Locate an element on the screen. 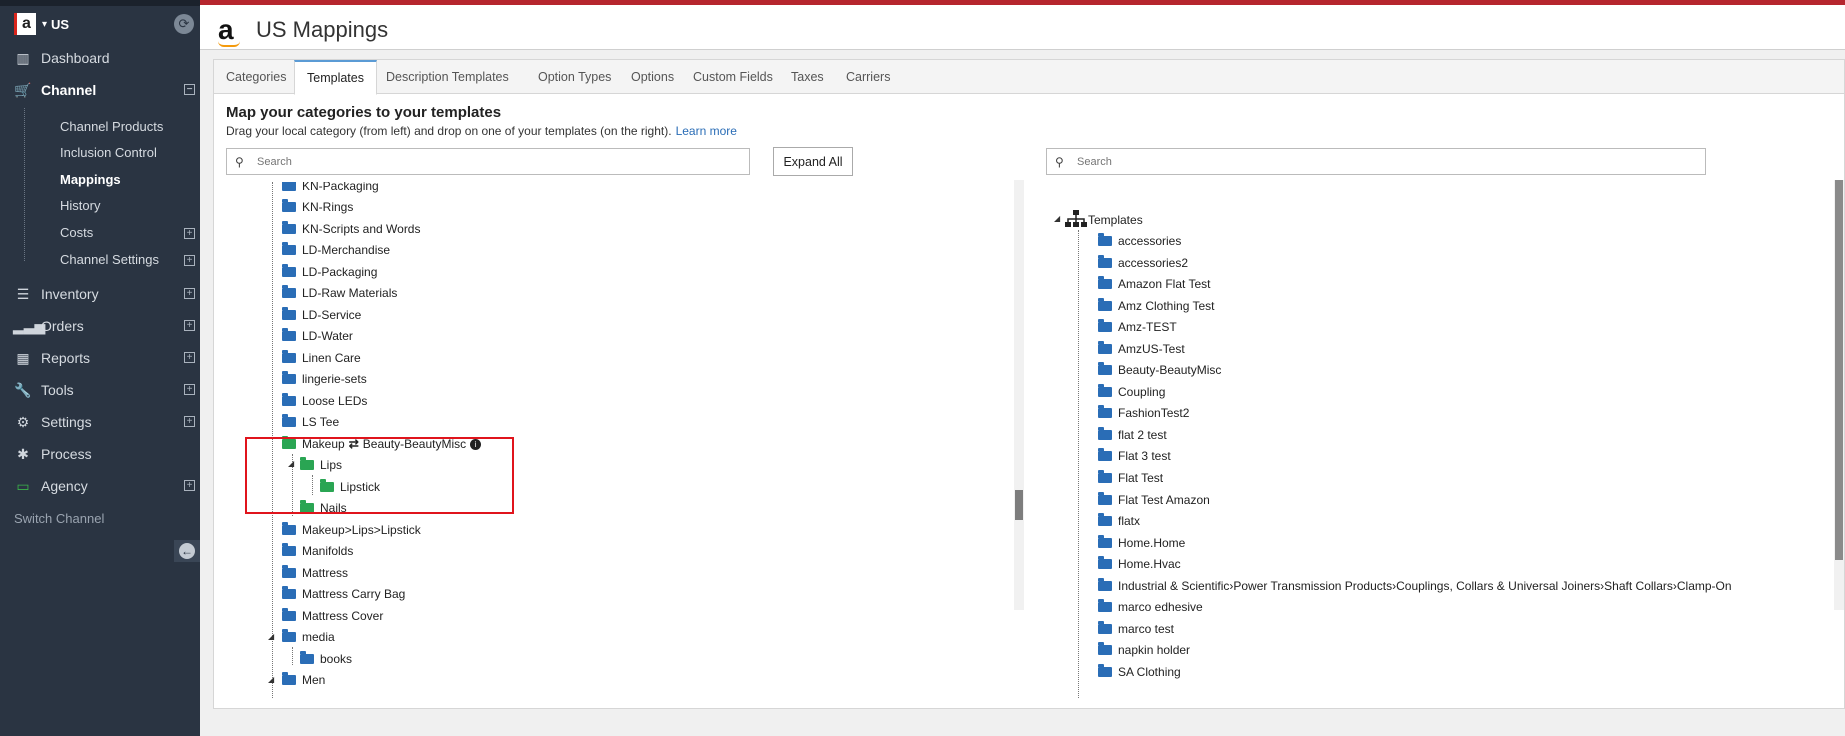  tab-categories: Categories is located at coordinates (256, 77).